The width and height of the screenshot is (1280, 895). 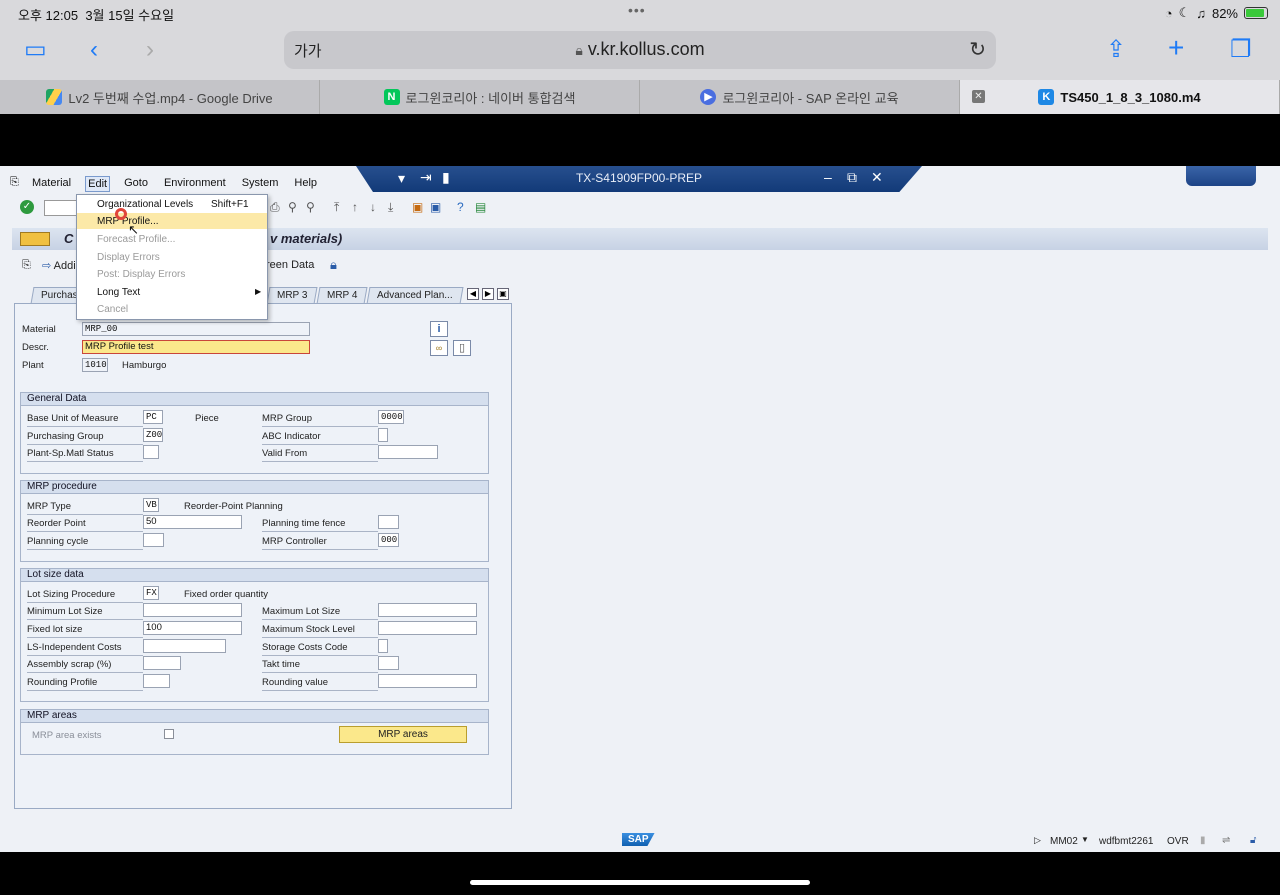 I want to click on transaction-code: MM02, so click(x=1064, y=841).